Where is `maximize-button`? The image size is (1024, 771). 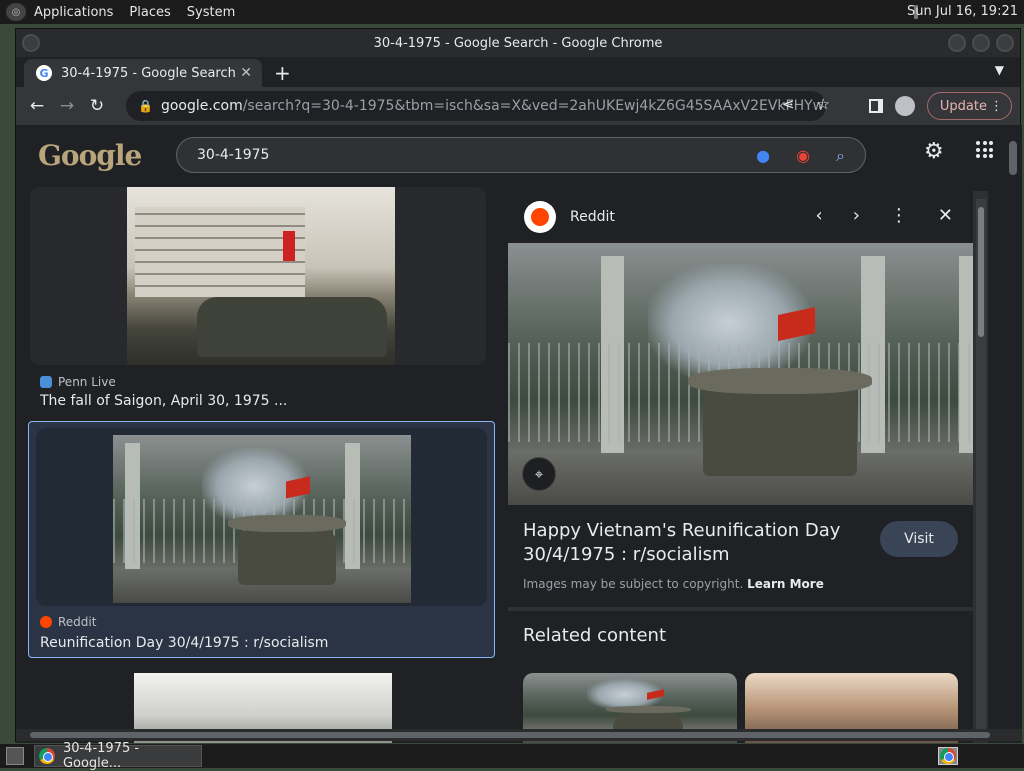
maximize-button is located at coordinates (981, 43).